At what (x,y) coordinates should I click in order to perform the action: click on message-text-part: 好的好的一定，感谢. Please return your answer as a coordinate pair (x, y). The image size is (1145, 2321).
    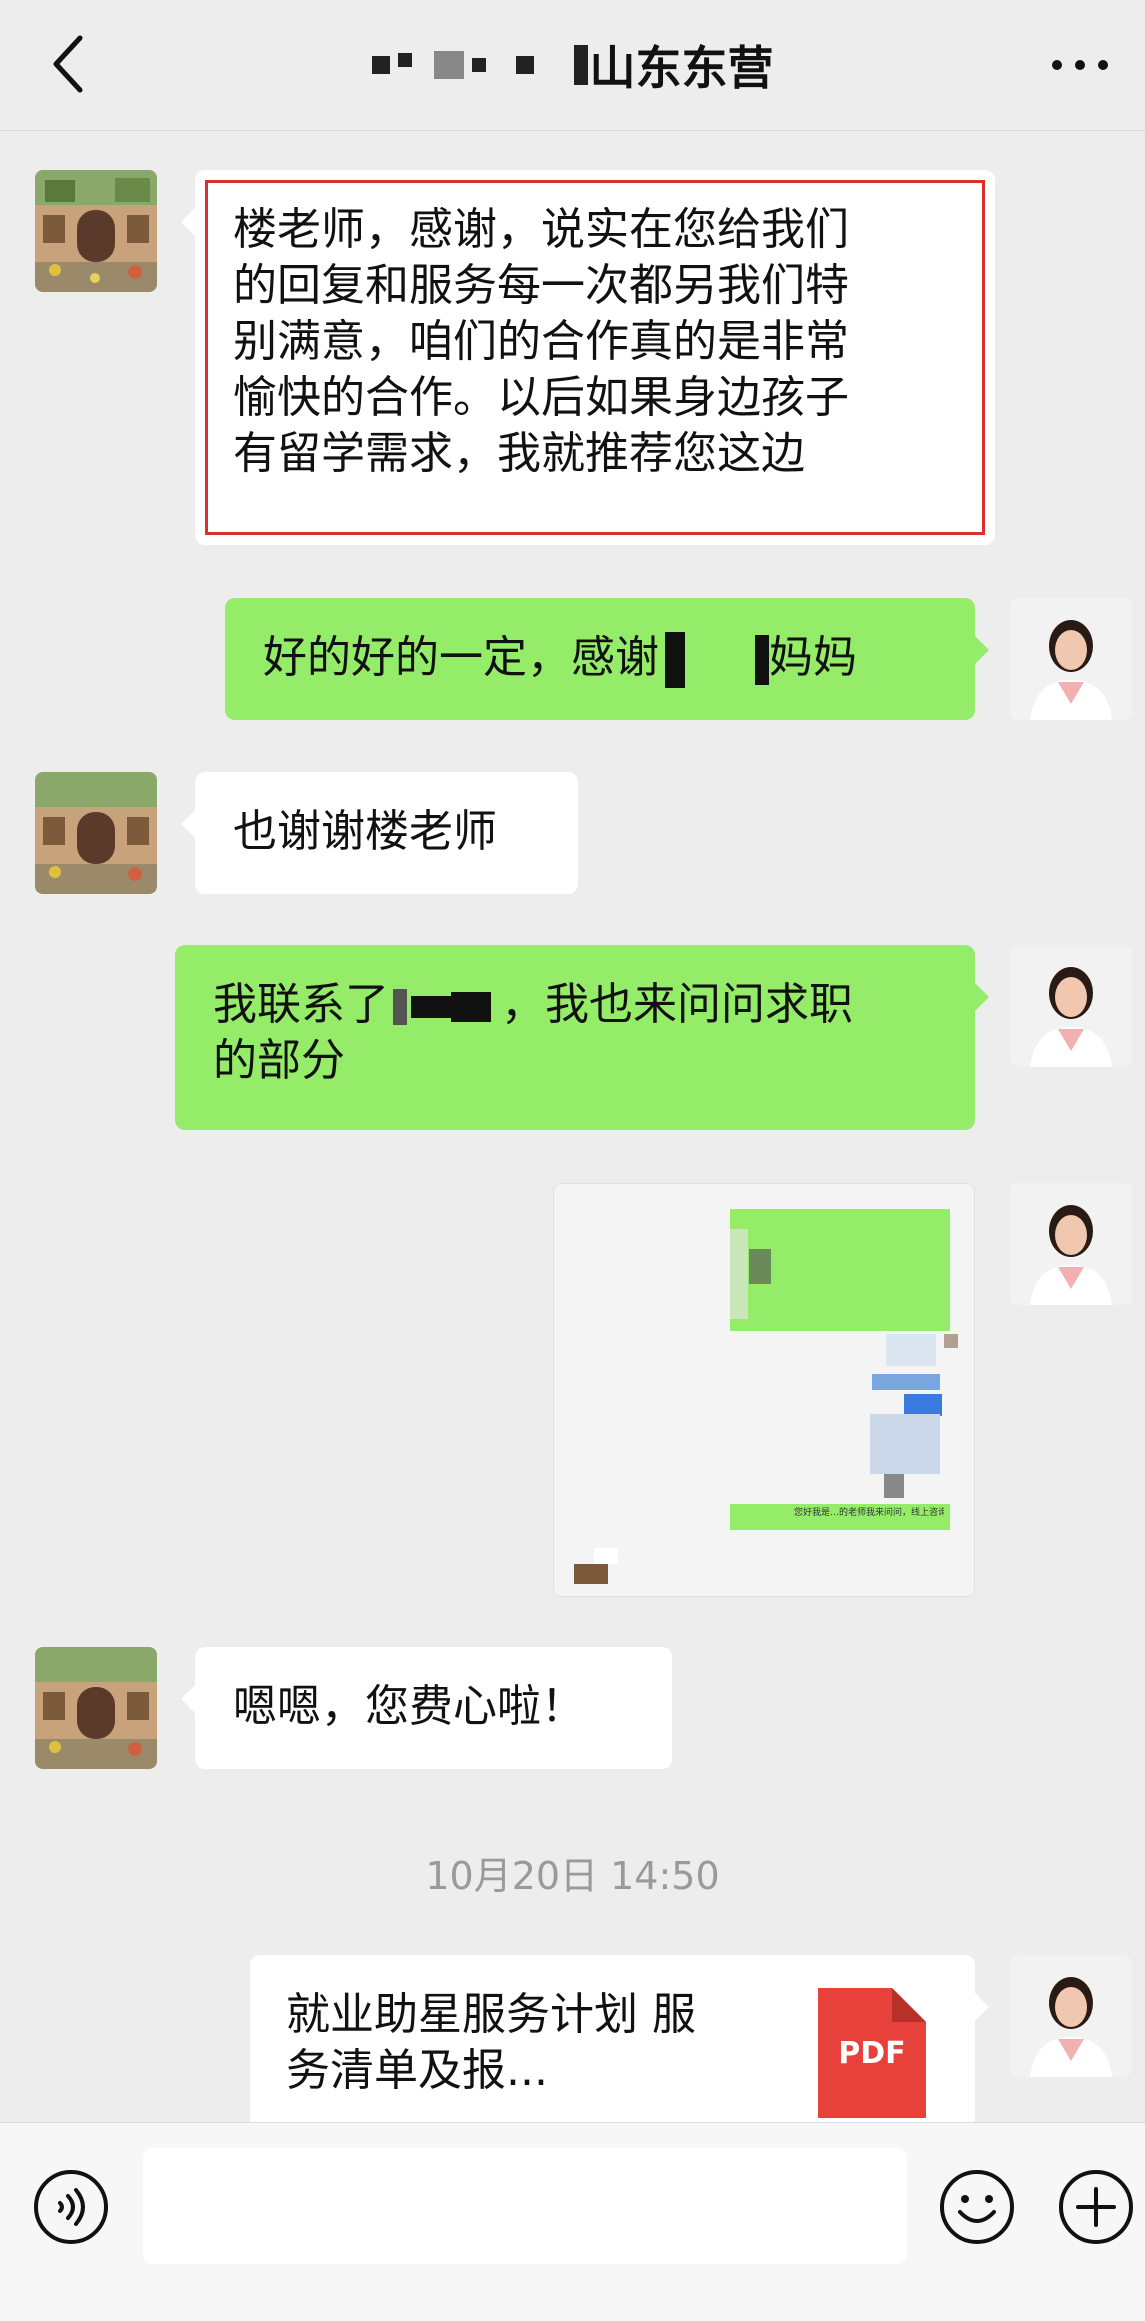
    Looking at the image, I should click on (461, 657).